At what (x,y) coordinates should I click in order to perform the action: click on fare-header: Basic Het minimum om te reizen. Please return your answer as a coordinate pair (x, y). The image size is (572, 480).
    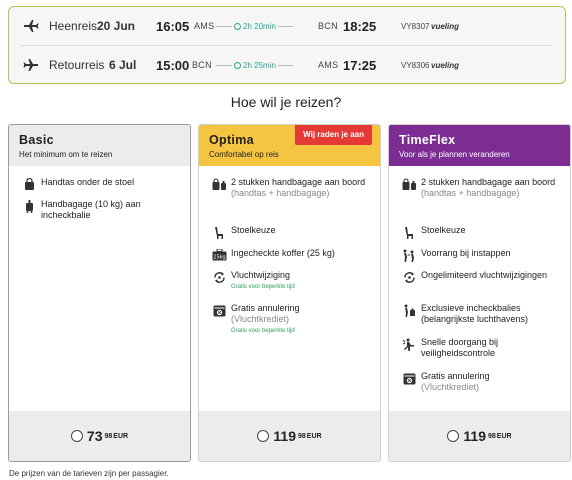
    Looking at the image, I should click on (99, 145).